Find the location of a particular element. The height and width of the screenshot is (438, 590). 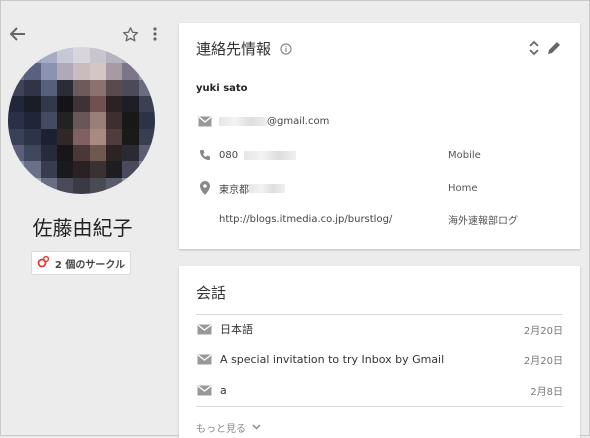

contact-card-title: 連絡先情報 is located at coordinates (244, 48).